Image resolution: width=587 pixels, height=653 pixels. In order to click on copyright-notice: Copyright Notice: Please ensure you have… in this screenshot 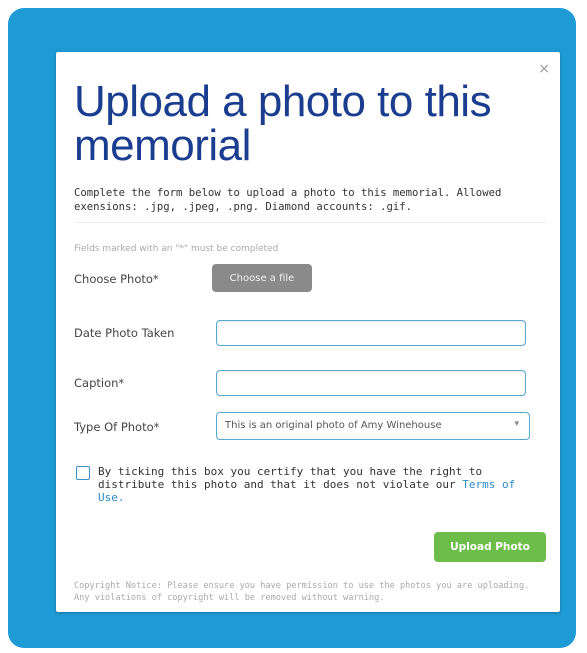, I will do `click(302, 592)`.